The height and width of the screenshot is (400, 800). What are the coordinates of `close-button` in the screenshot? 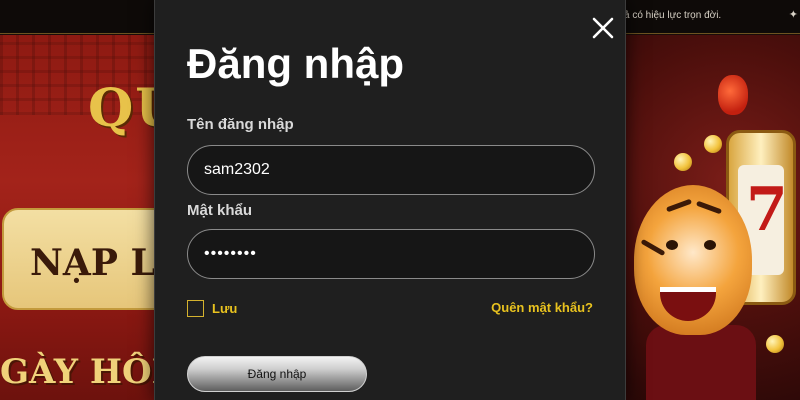 It's located at (603, 28).